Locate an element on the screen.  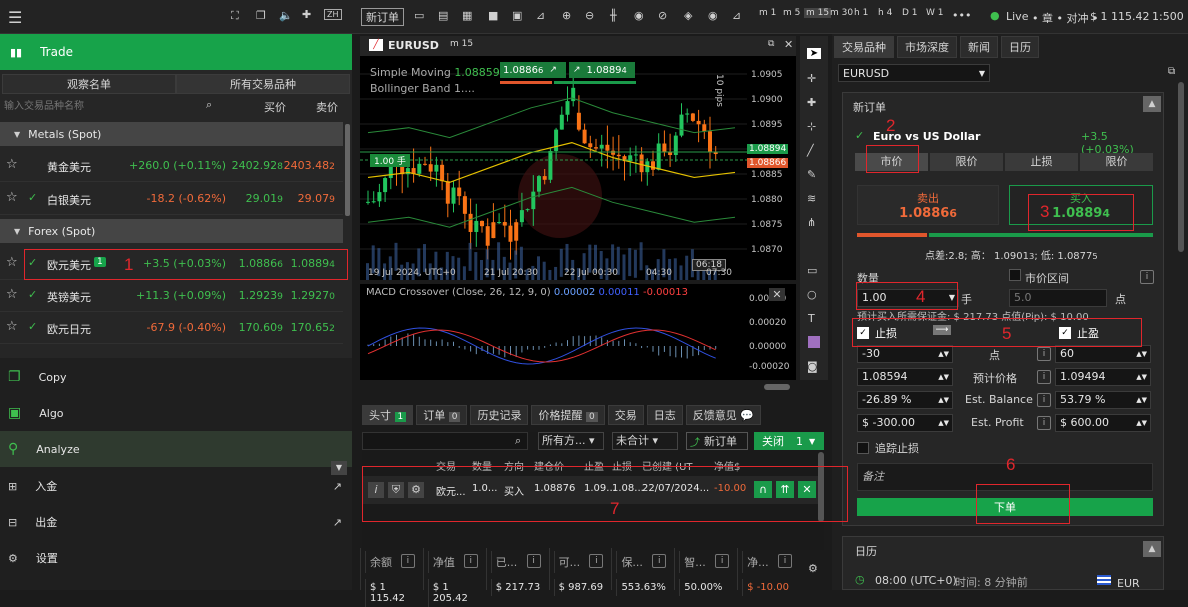
quantity-input: 1.00 ▼ is located at coordinates (908, 298).